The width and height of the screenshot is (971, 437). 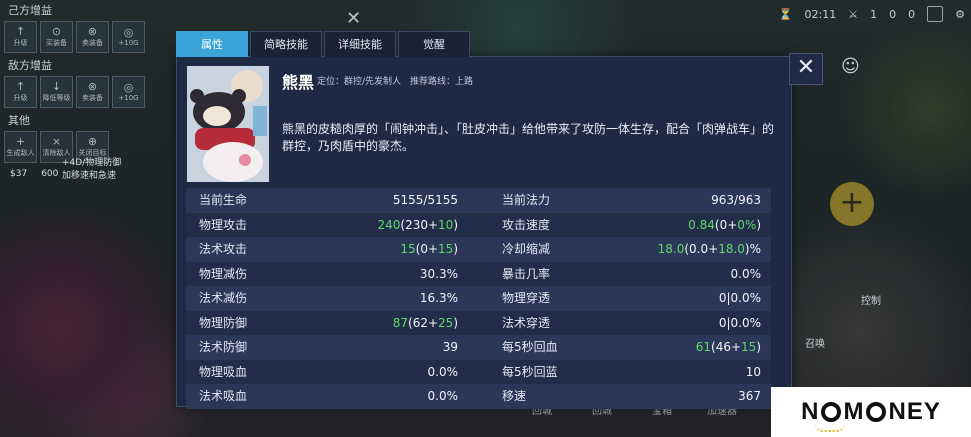 I want to click on stat-value: 240(230+10), so click(x=417, y=224).